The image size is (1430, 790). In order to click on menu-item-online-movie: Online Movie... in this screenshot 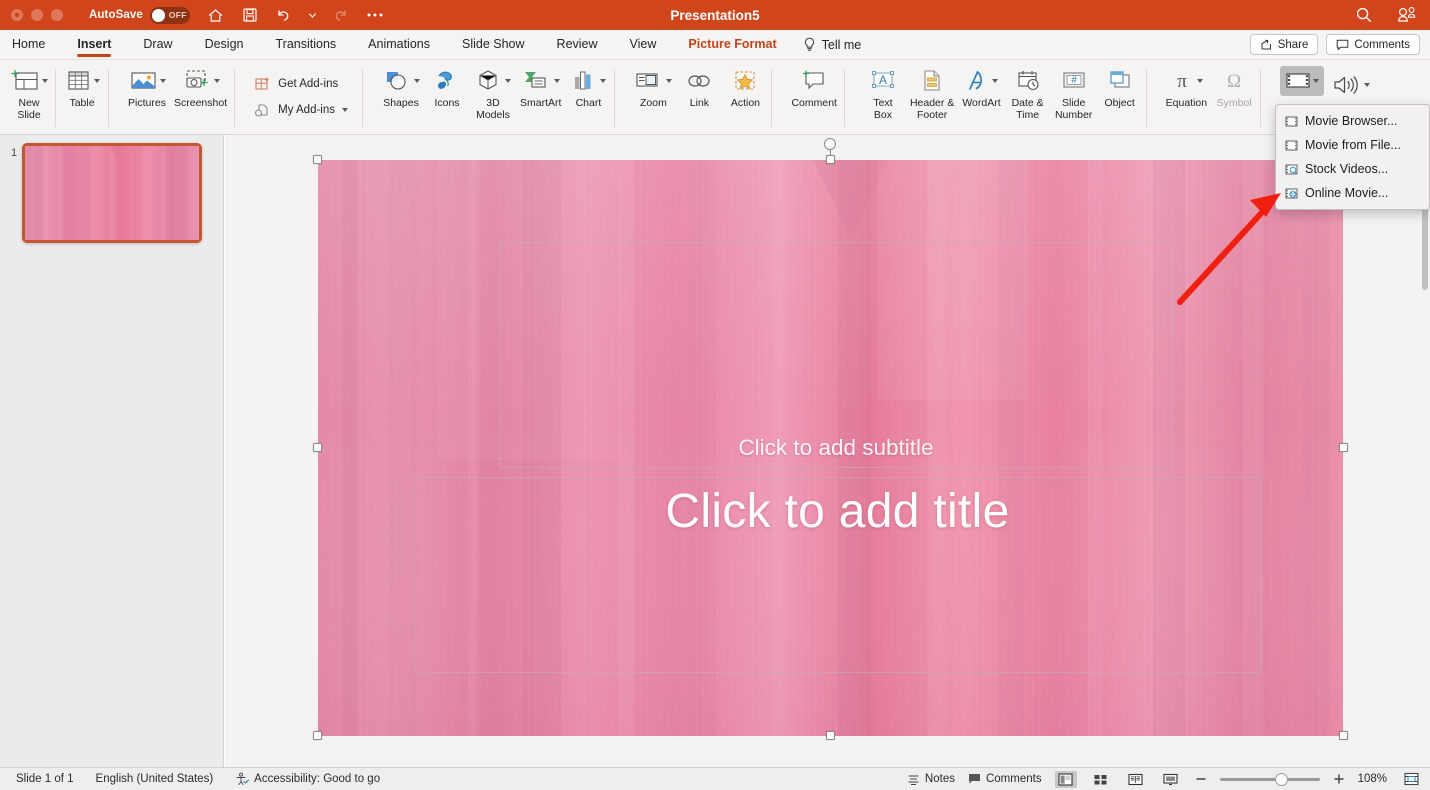, I will do `click(1352, 193)`.